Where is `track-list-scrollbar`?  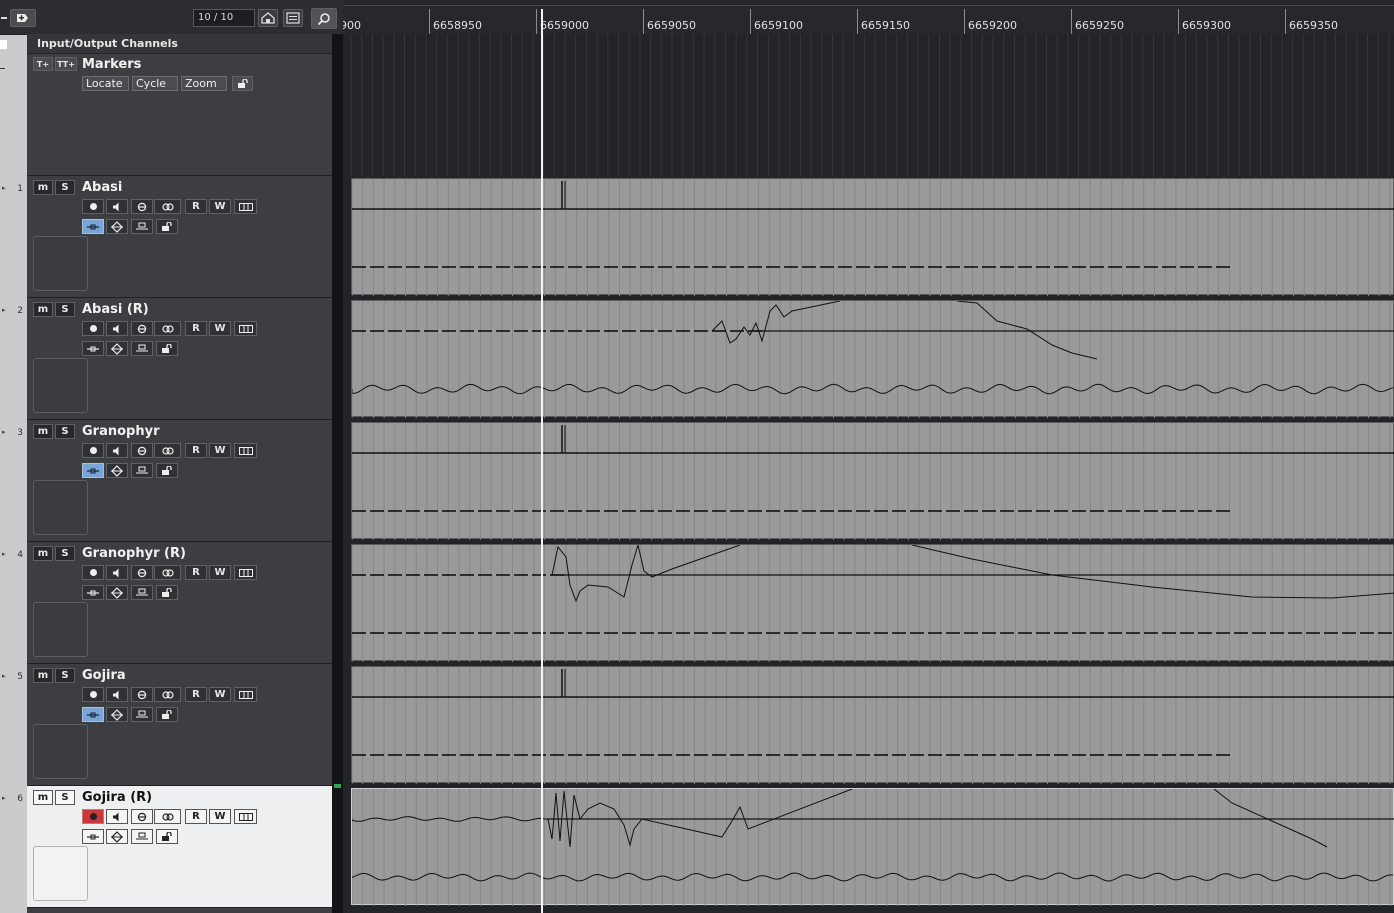
track-list-scrollbar is located at coordinates (337, 473).